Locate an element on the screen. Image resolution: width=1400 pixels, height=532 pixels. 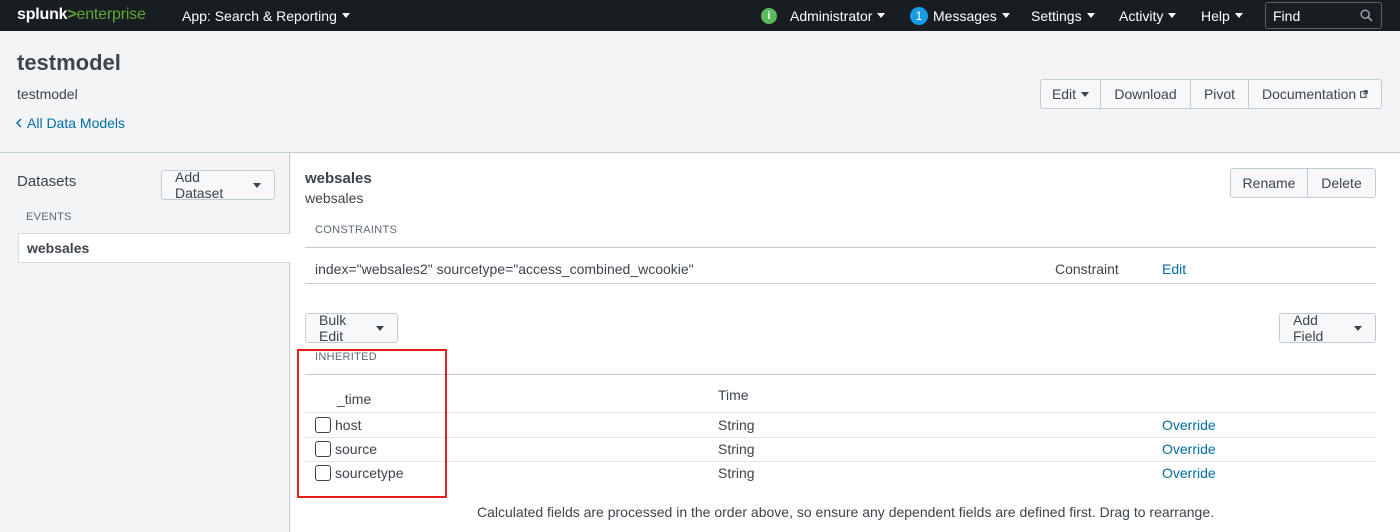
constraints-divider is located at coordinates (840, 247).